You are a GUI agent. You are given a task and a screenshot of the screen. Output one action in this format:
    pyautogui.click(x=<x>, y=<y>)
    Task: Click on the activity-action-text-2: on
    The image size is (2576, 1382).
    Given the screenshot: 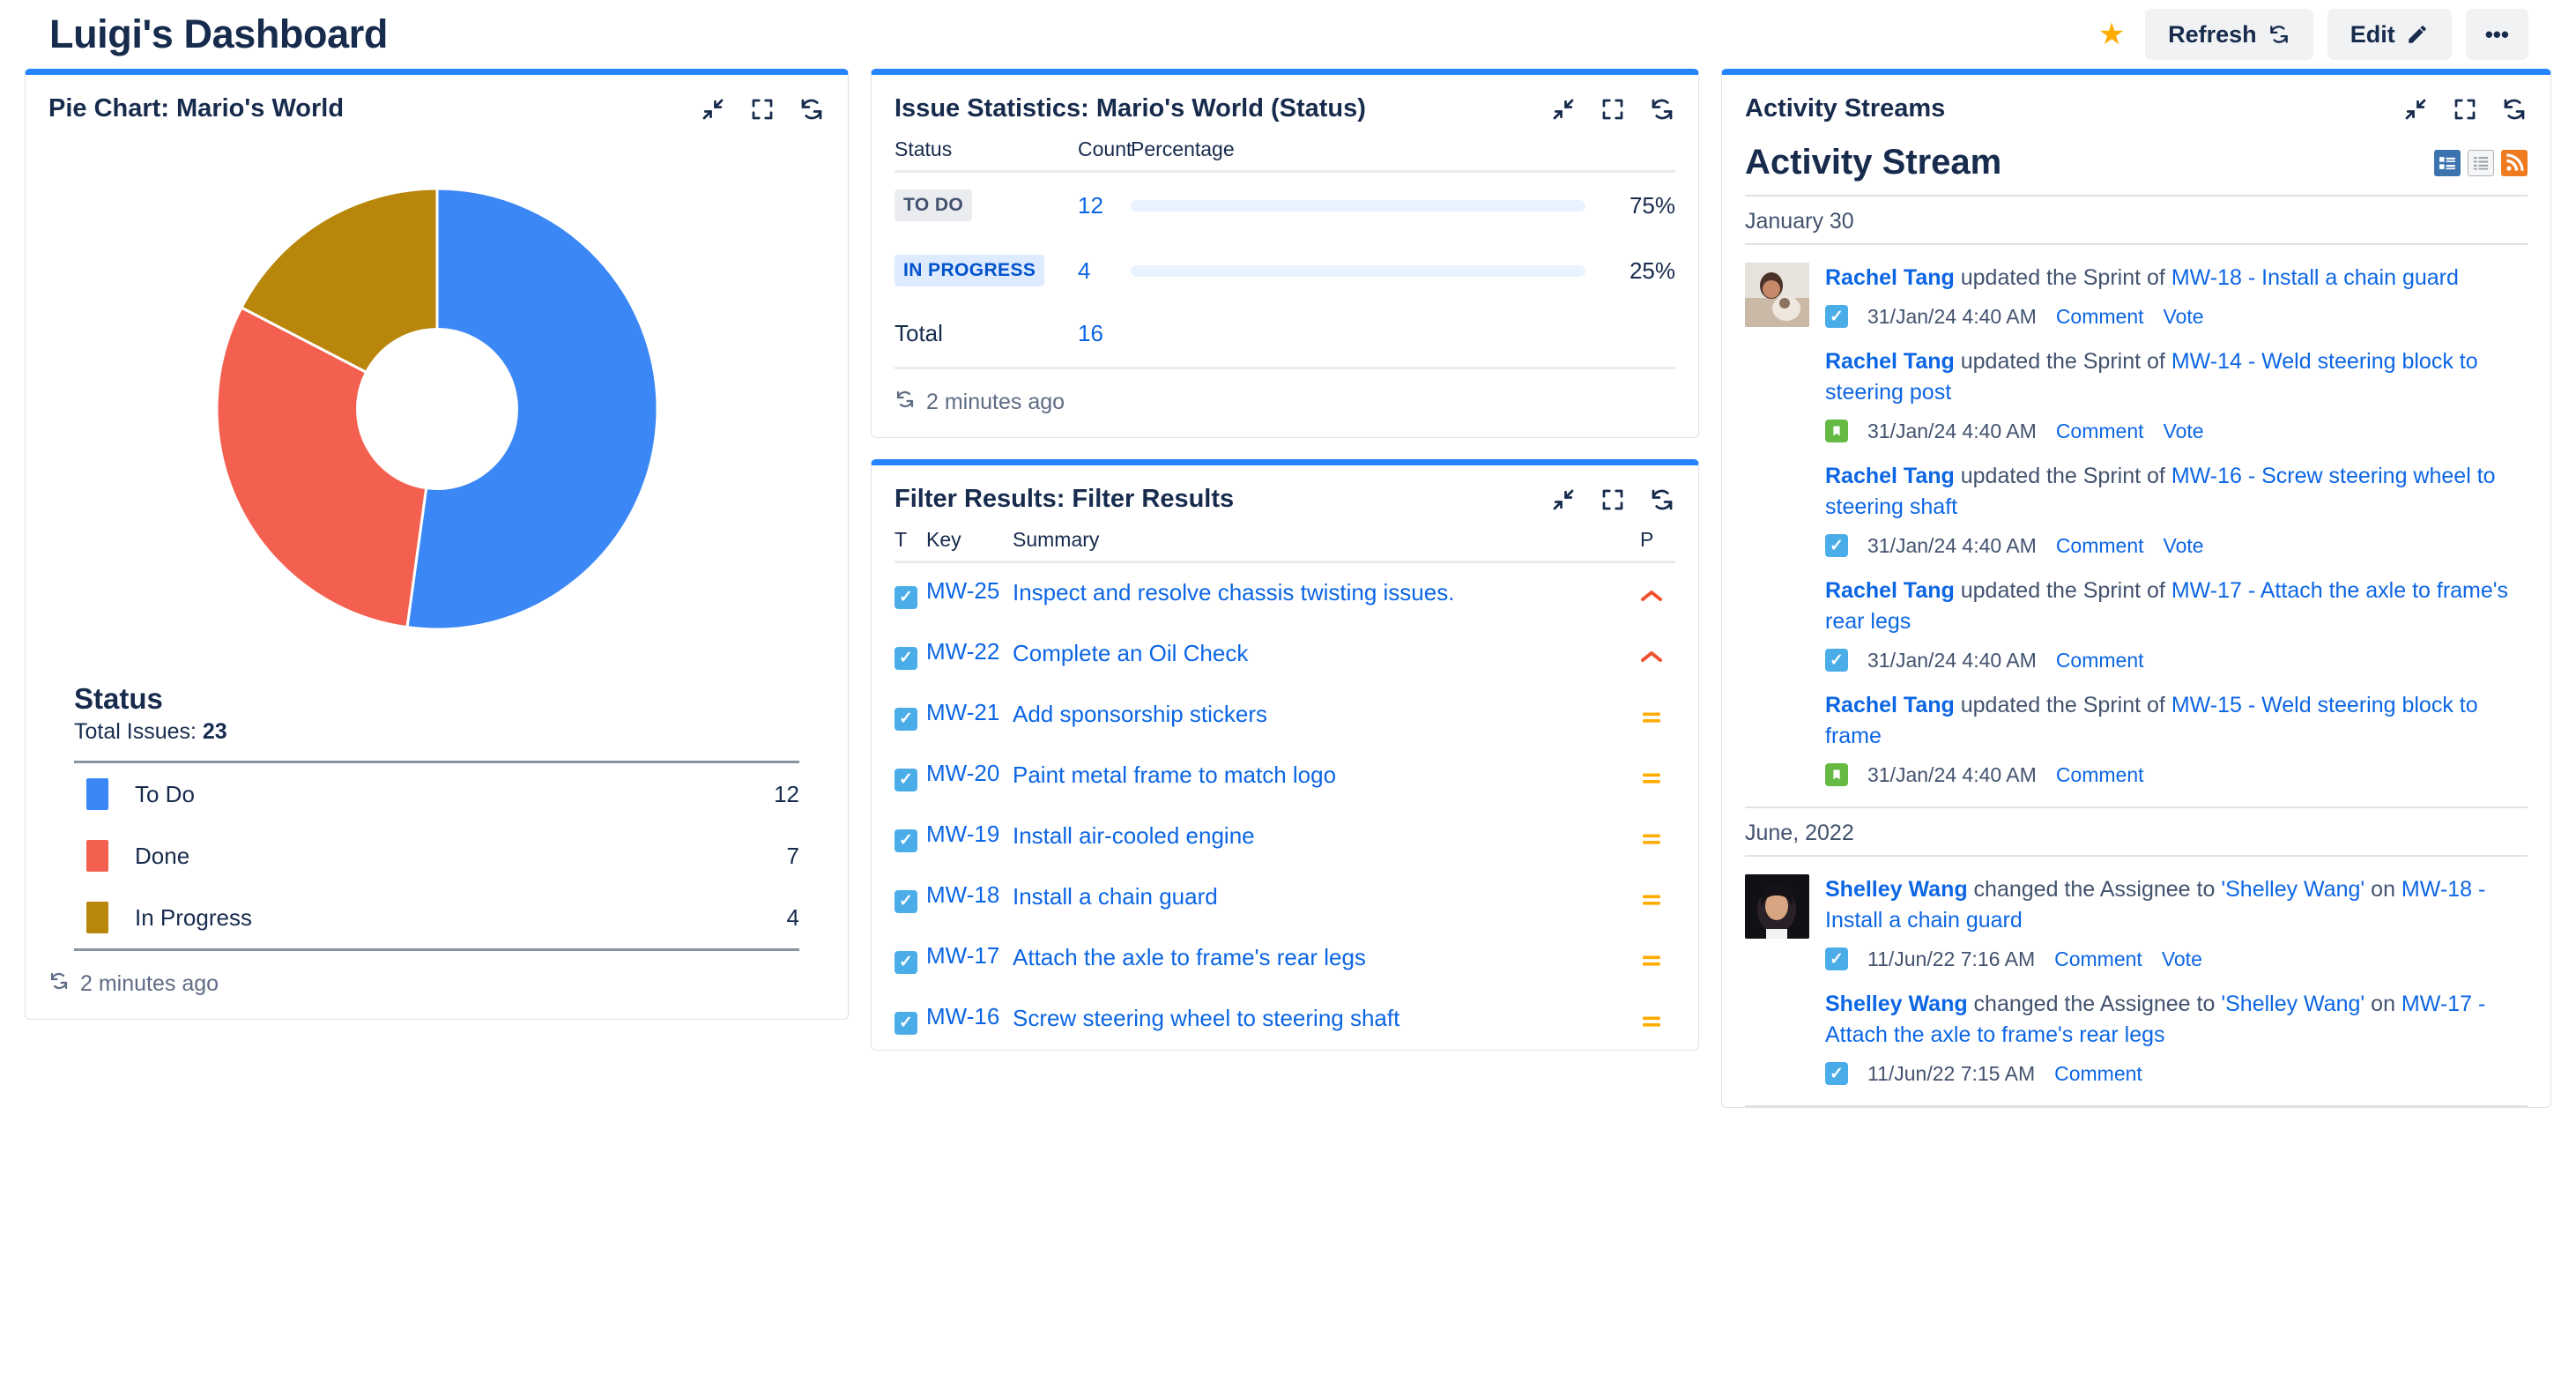 What is the action you would take?
    pyautogui.click(x=2383, y=1003)
    